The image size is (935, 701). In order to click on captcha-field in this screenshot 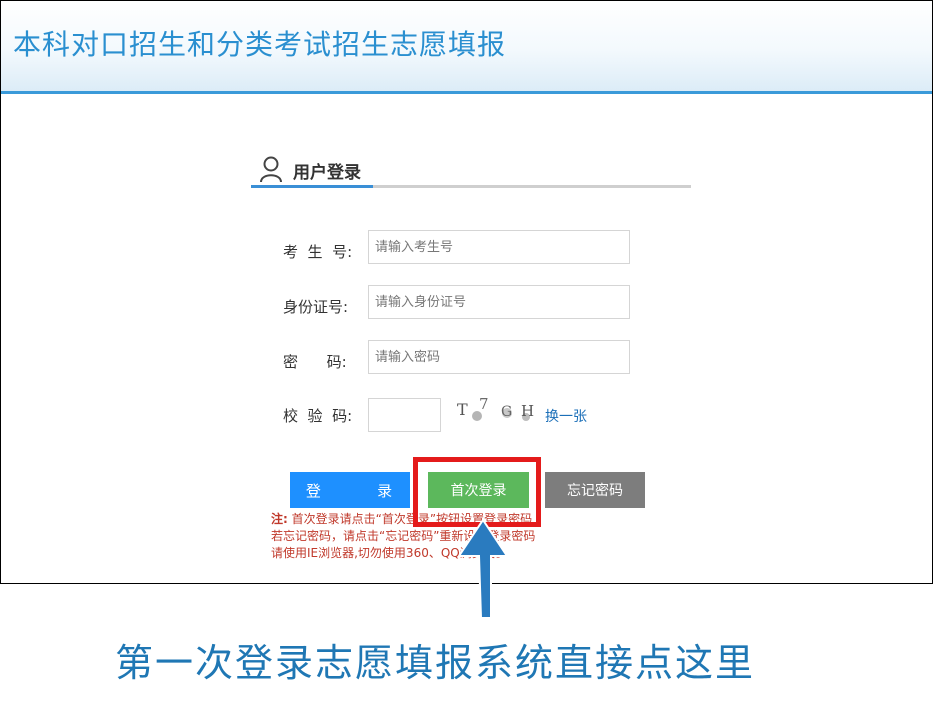, I will do `click(404, 415)`.